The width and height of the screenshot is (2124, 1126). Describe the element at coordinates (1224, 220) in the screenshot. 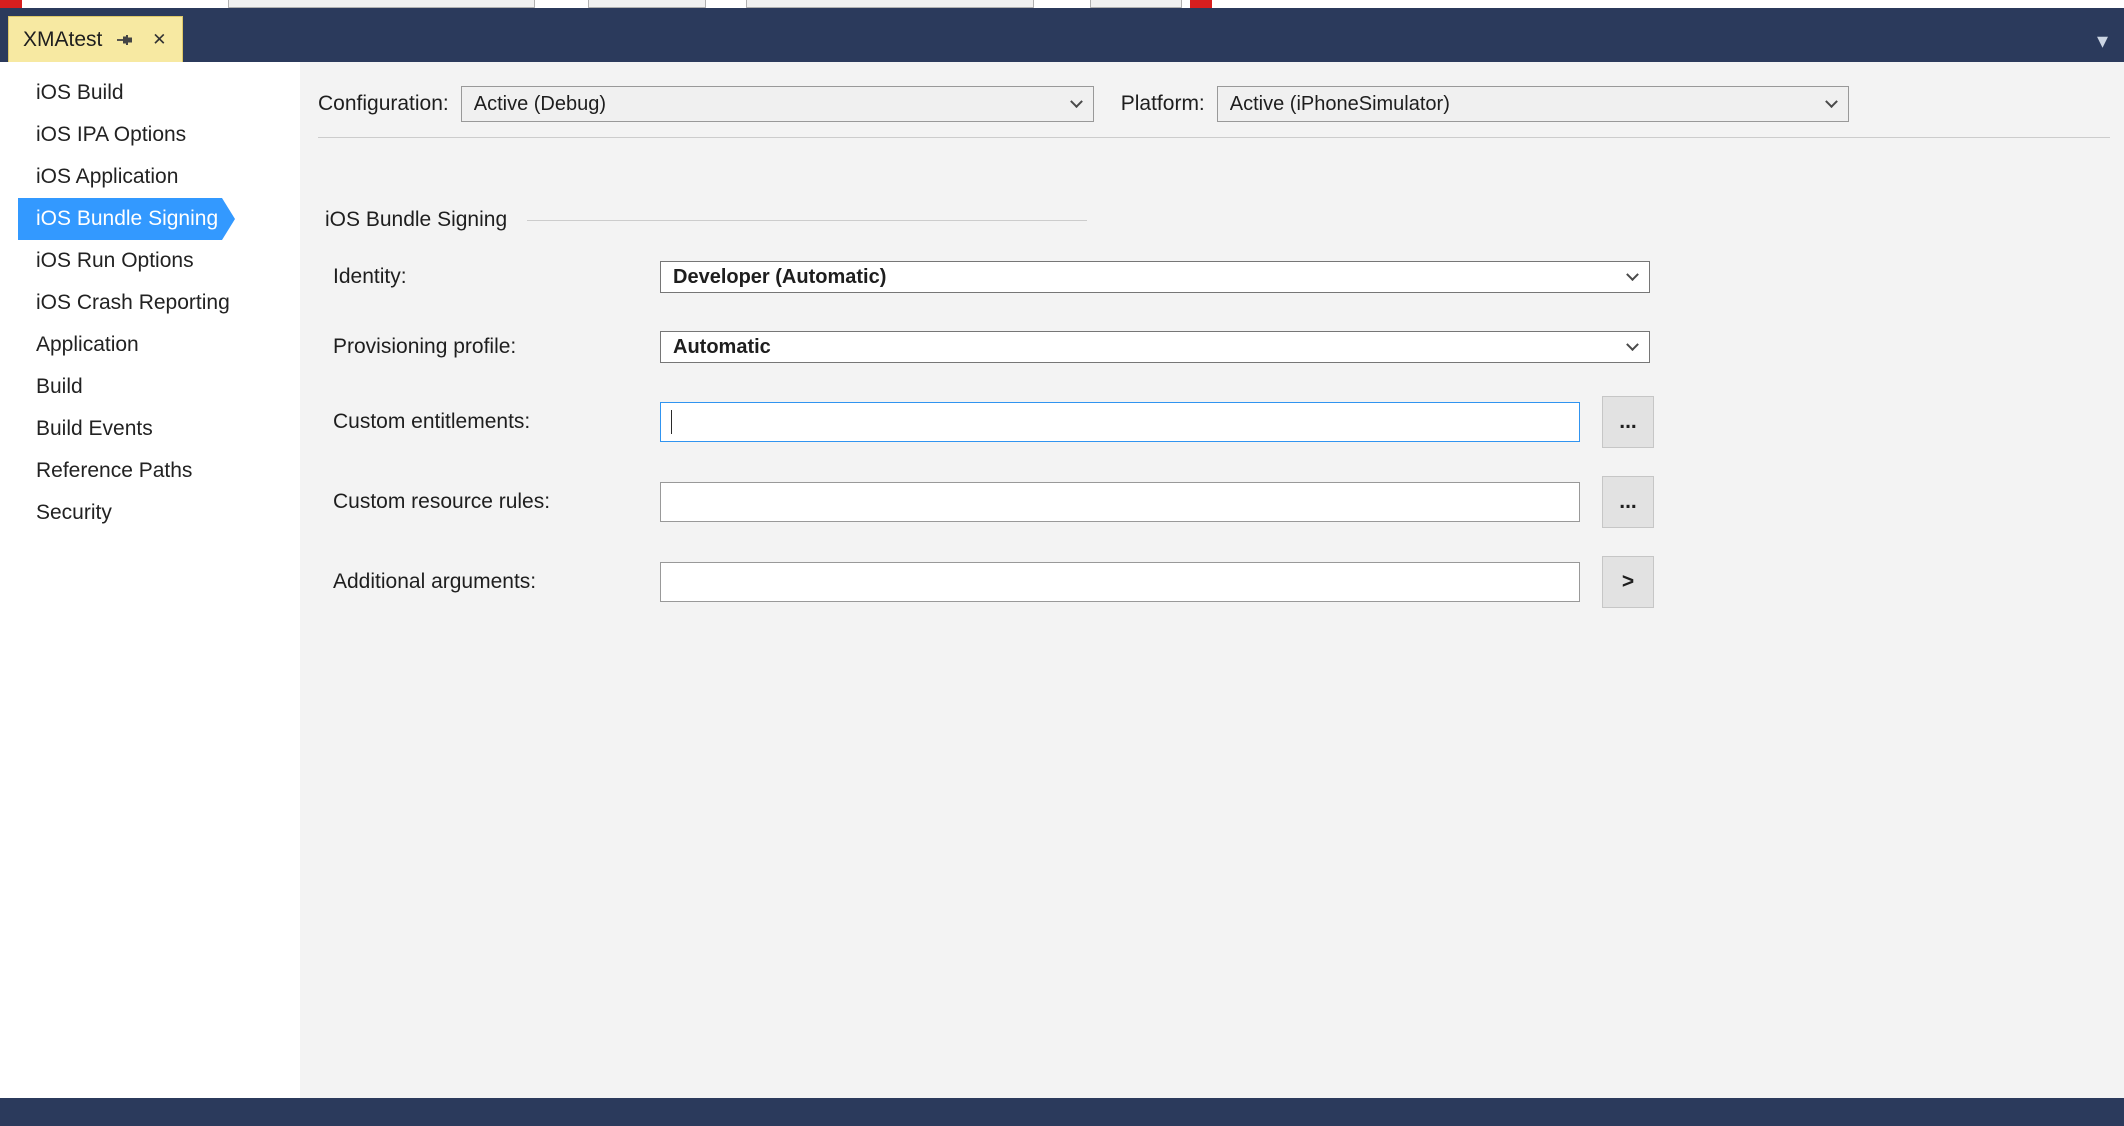

I see `section-header: iOS Bundle Signing` at that location.